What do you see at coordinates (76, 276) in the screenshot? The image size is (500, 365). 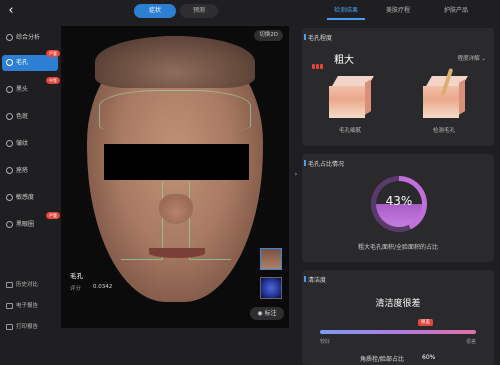 I see `metric-title: 毛孔` at bounding box center [76, 276].